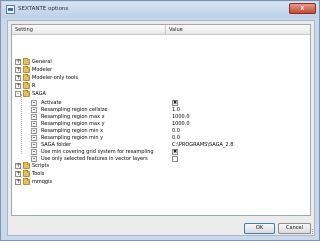  Describe the element at coordinates (176, 30) in the screenshot. I see `value-column-header: Value` at that location.